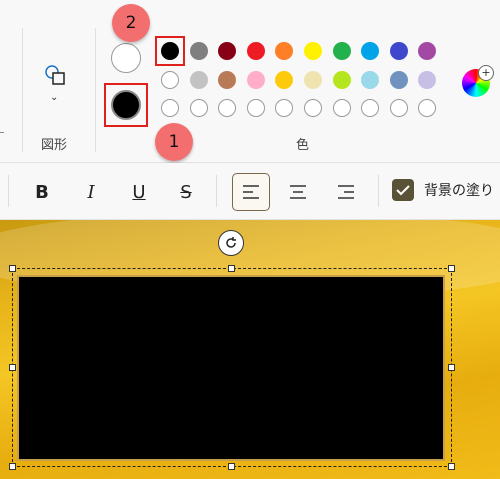 This screenshot has height=479, width=500. I want to click on rotate-icon, so click(231, 242).